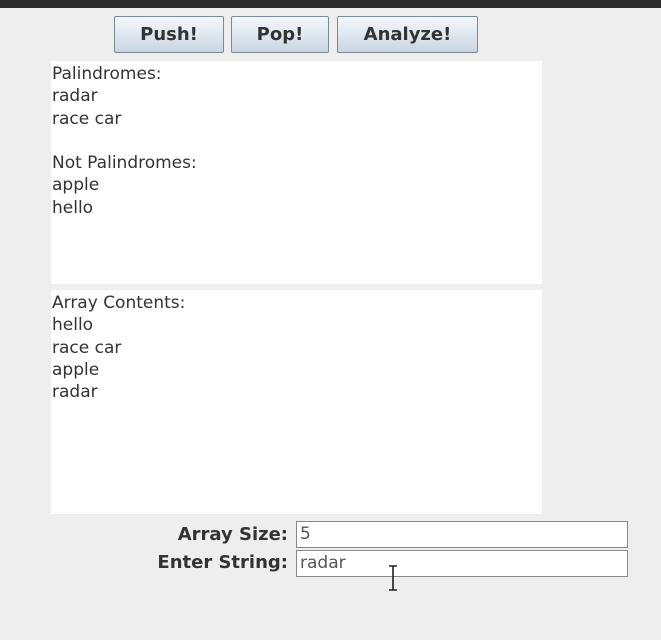 The width and height of the screenshot is (661, 640). I want to click on pop-button: Pop!, so click(280, 34).